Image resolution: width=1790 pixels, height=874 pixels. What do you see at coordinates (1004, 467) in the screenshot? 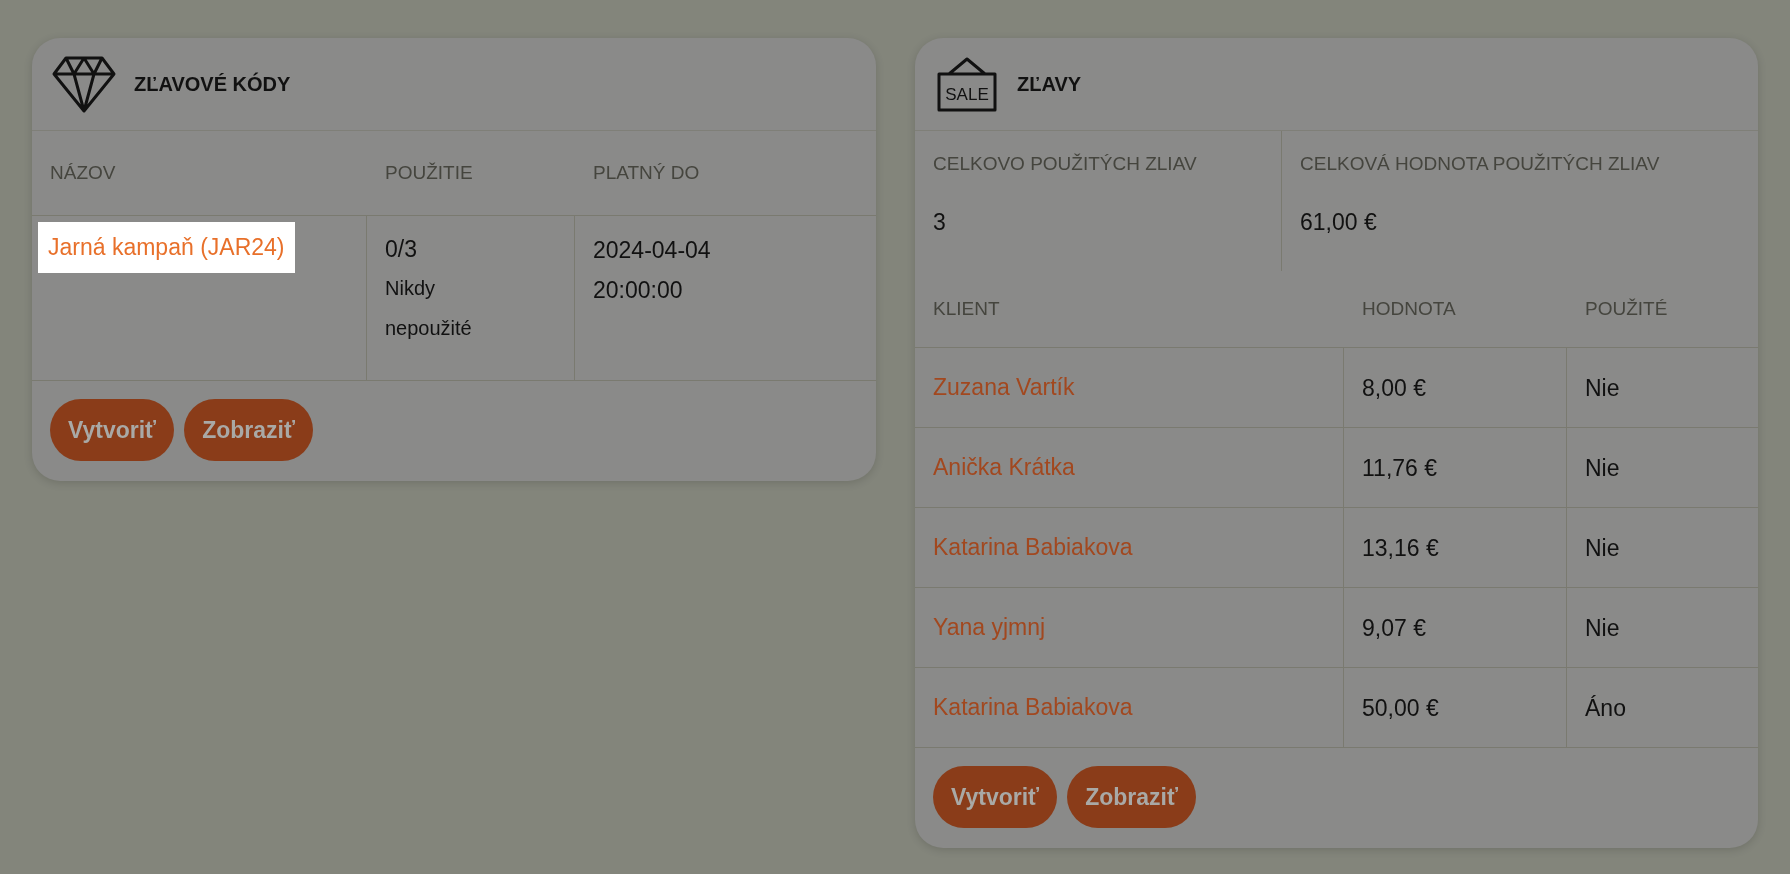
I see `client-link: Anička Krátka` at bounding box center [1004, 467].